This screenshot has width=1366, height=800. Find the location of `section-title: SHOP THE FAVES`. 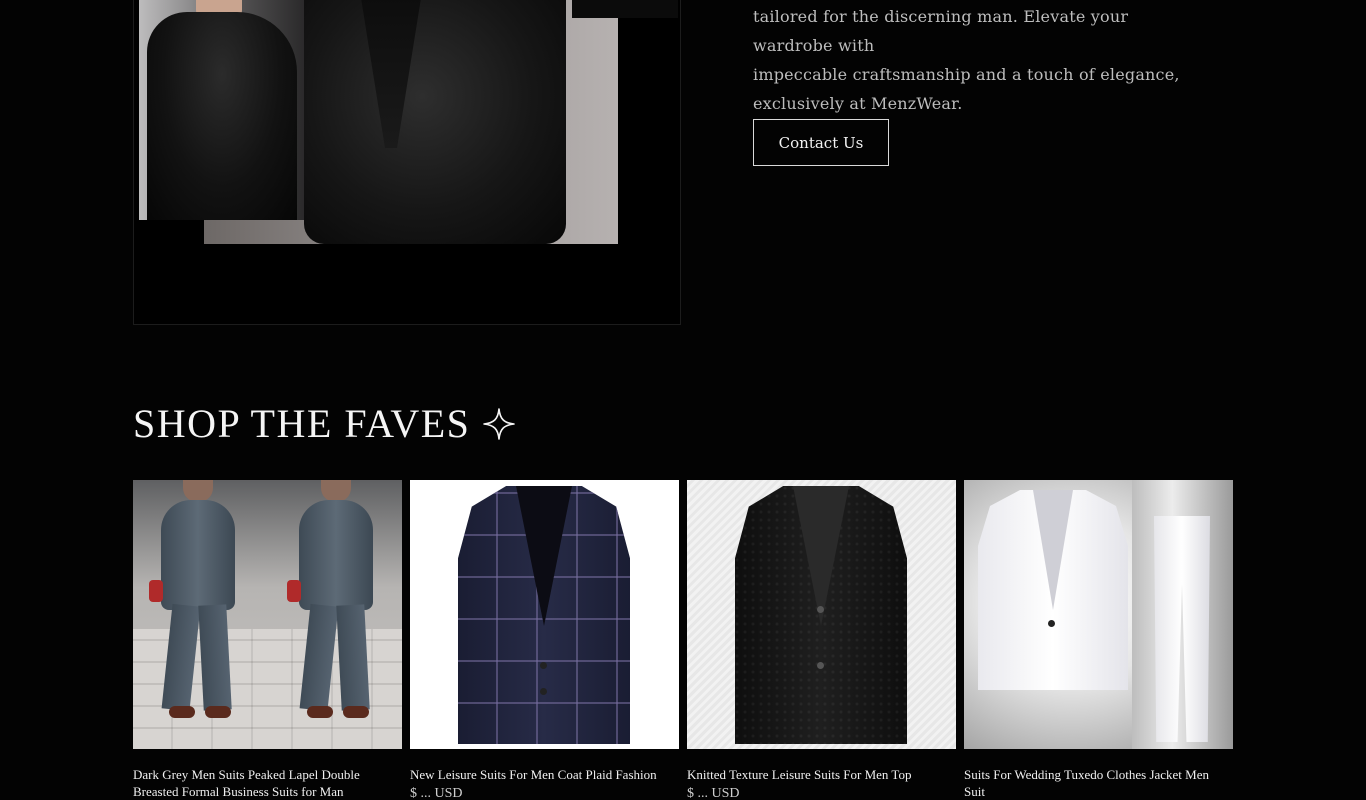

section-title: SHOP THE FAVES is located at coordinates (324, 423).